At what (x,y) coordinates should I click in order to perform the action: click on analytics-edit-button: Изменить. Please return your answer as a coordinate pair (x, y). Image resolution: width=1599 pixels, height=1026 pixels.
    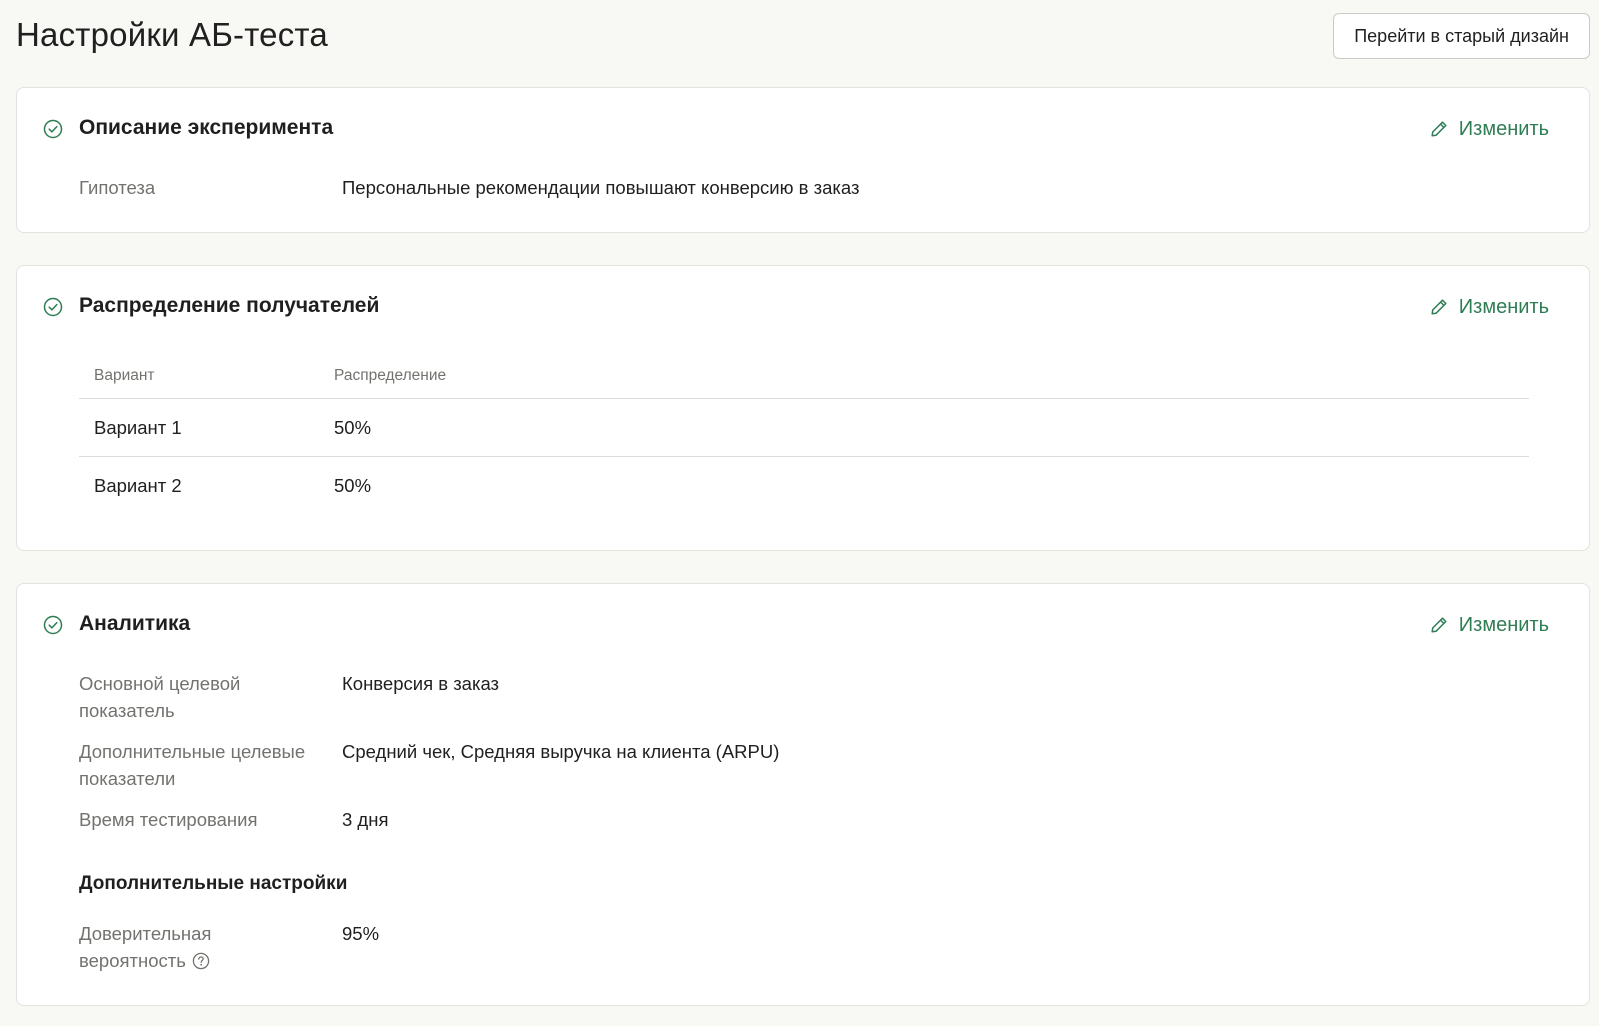
    Looking at the image, I should click on (1489, 625).